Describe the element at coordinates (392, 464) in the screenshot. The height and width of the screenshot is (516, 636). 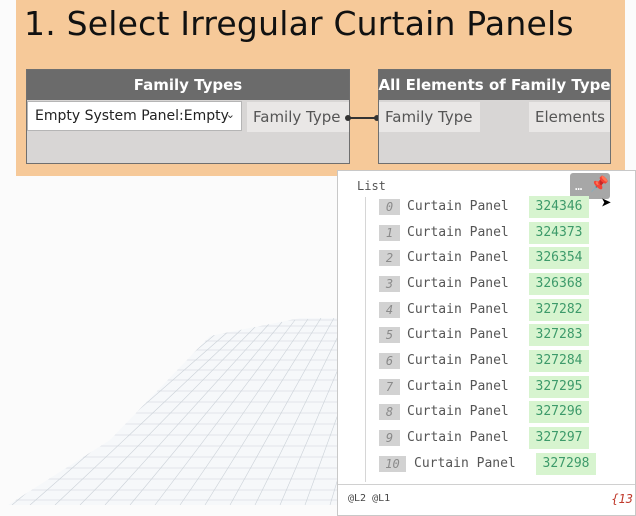
I see `item-index: 10` at that location.